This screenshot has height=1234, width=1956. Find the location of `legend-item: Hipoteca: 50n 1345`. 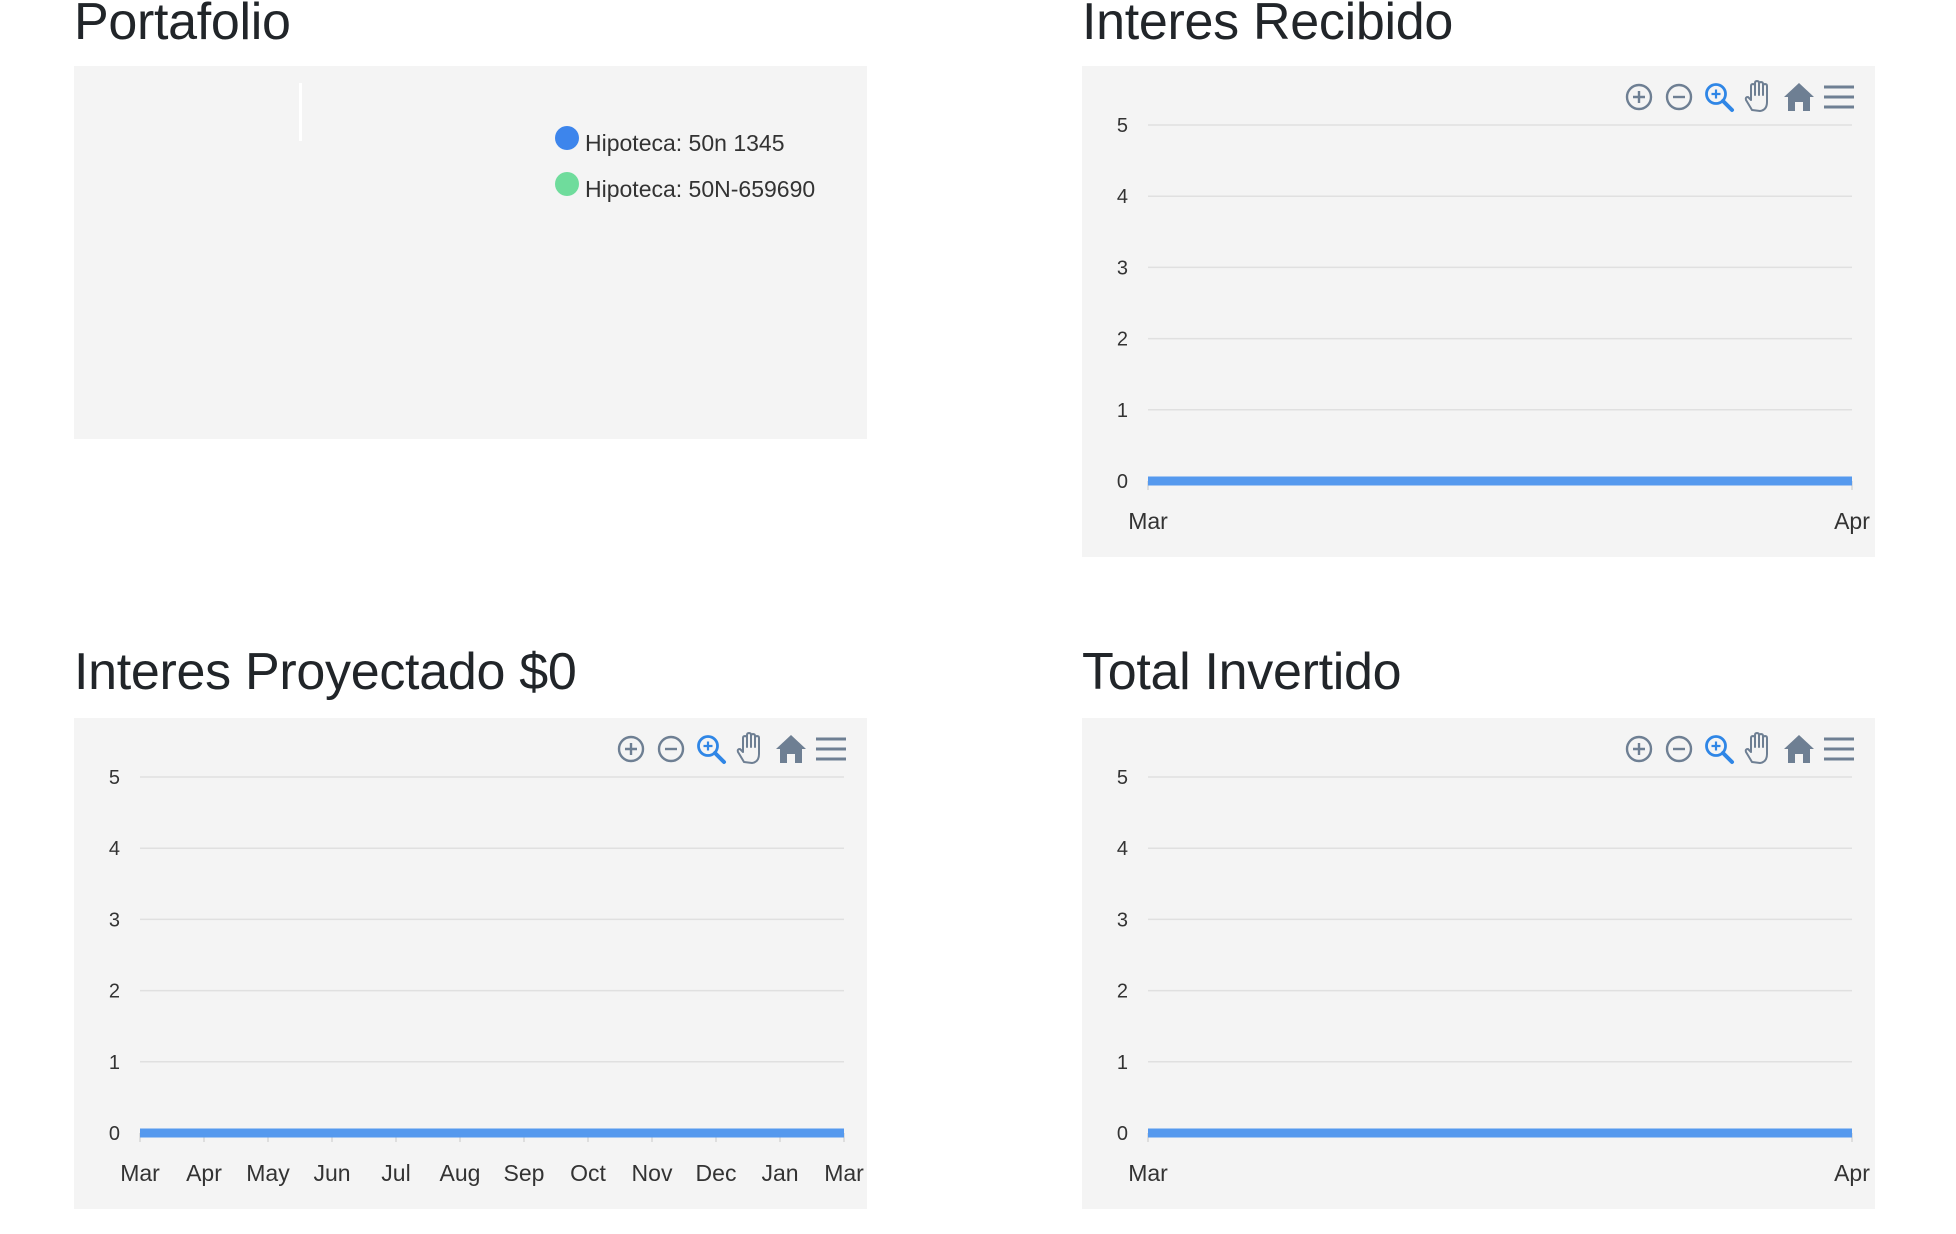

legend-item: Hipoteca: 50n 1345 is located at coordinates (685, 143).